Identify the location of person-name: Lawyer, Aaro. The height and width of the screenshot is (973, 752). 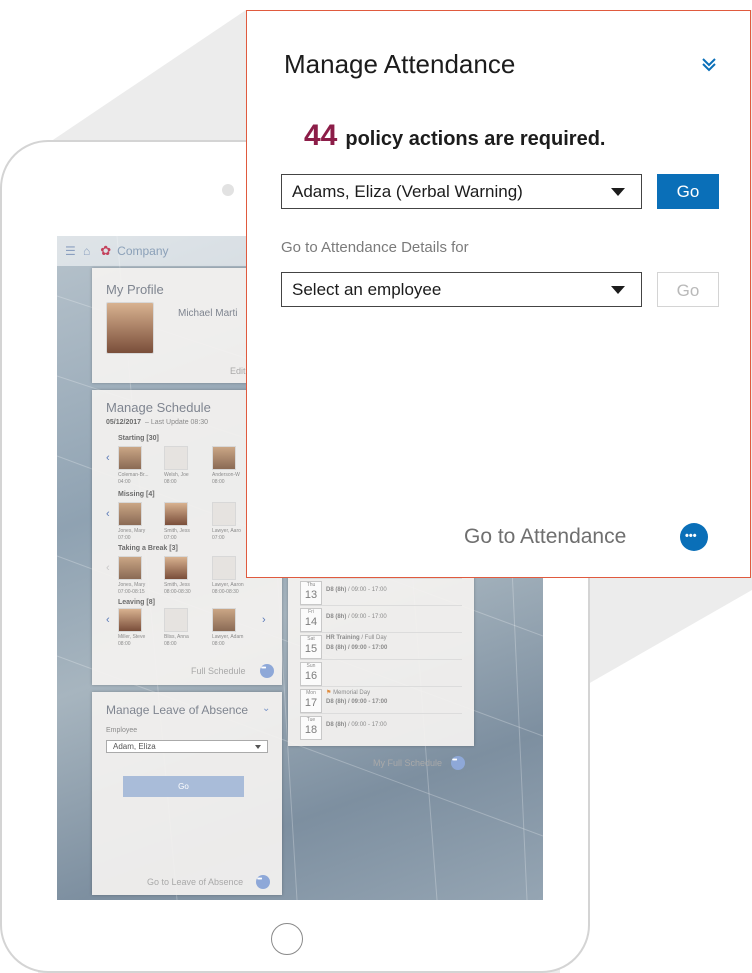
(226, 531).